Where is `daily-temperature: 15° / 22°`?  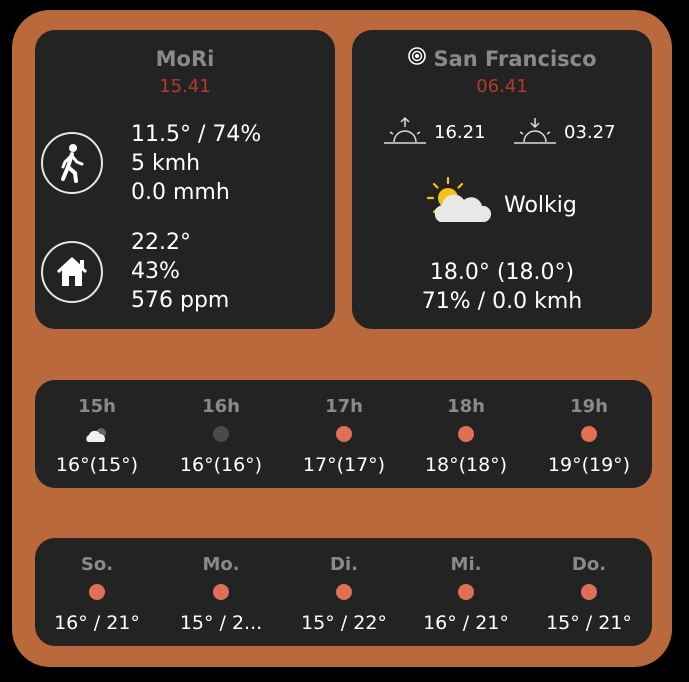 daily-temperature: 15° / 22° is located at coordinates (344, 623).